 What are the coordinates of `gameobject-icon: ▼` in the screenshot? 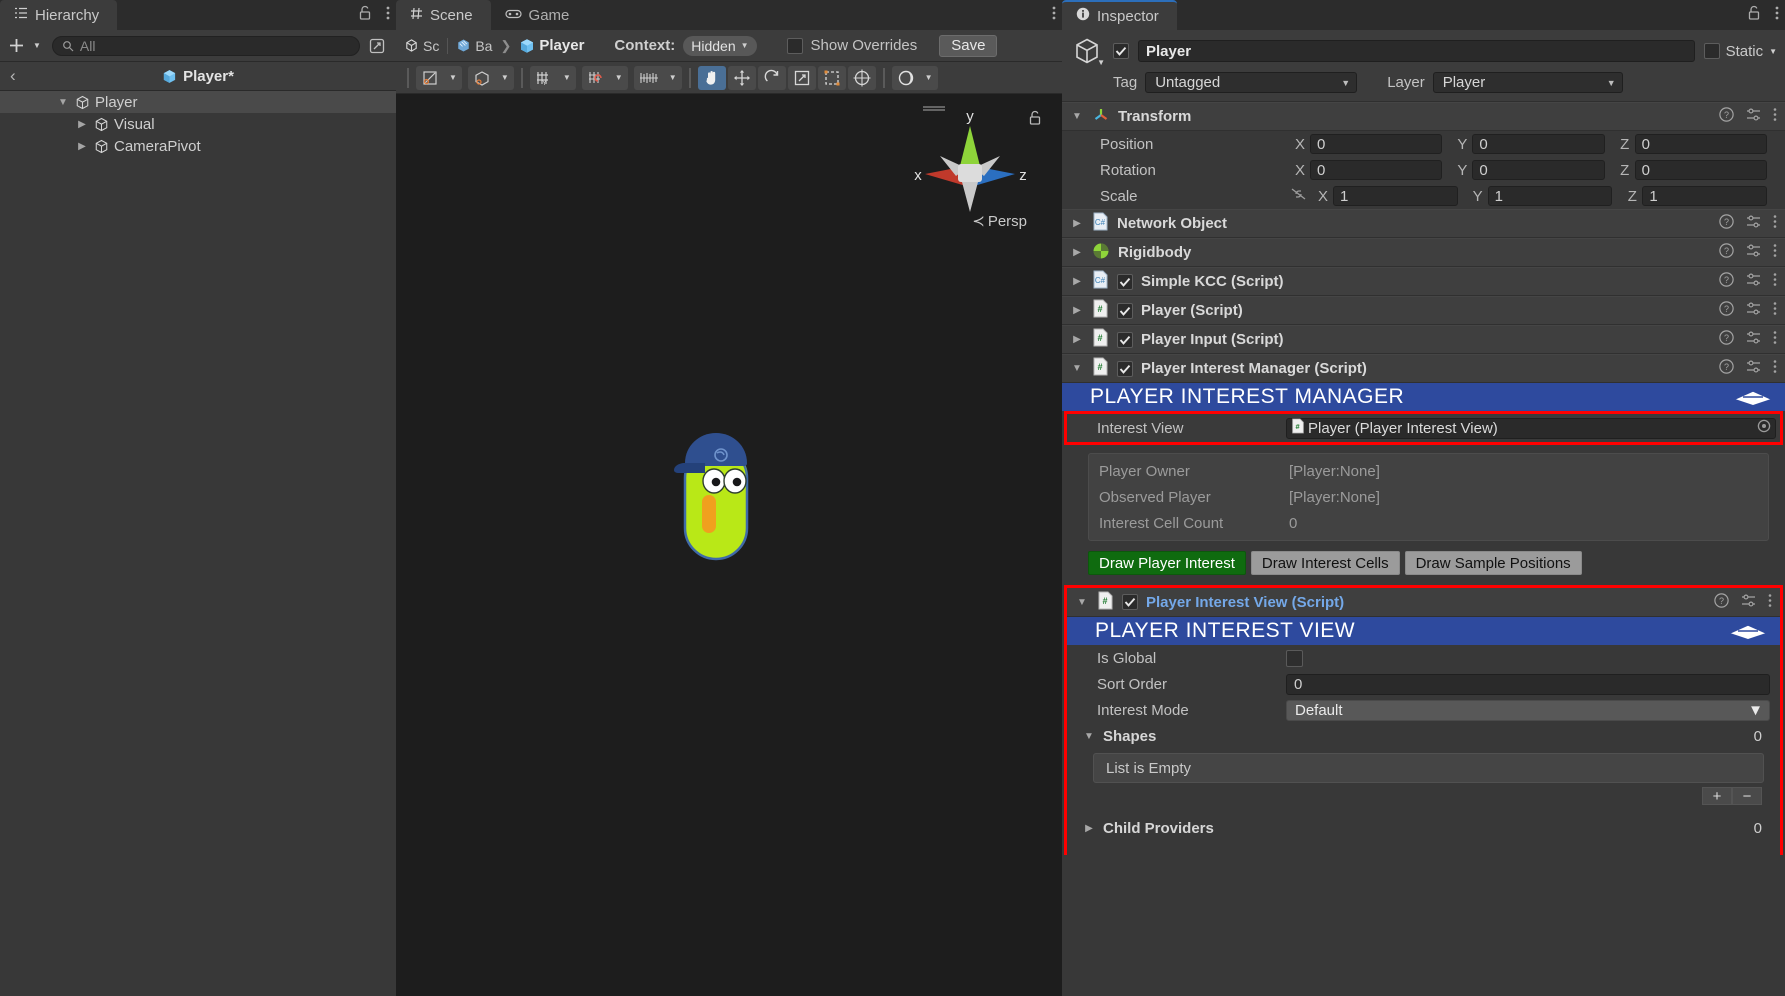 It's located at (1087, 51).